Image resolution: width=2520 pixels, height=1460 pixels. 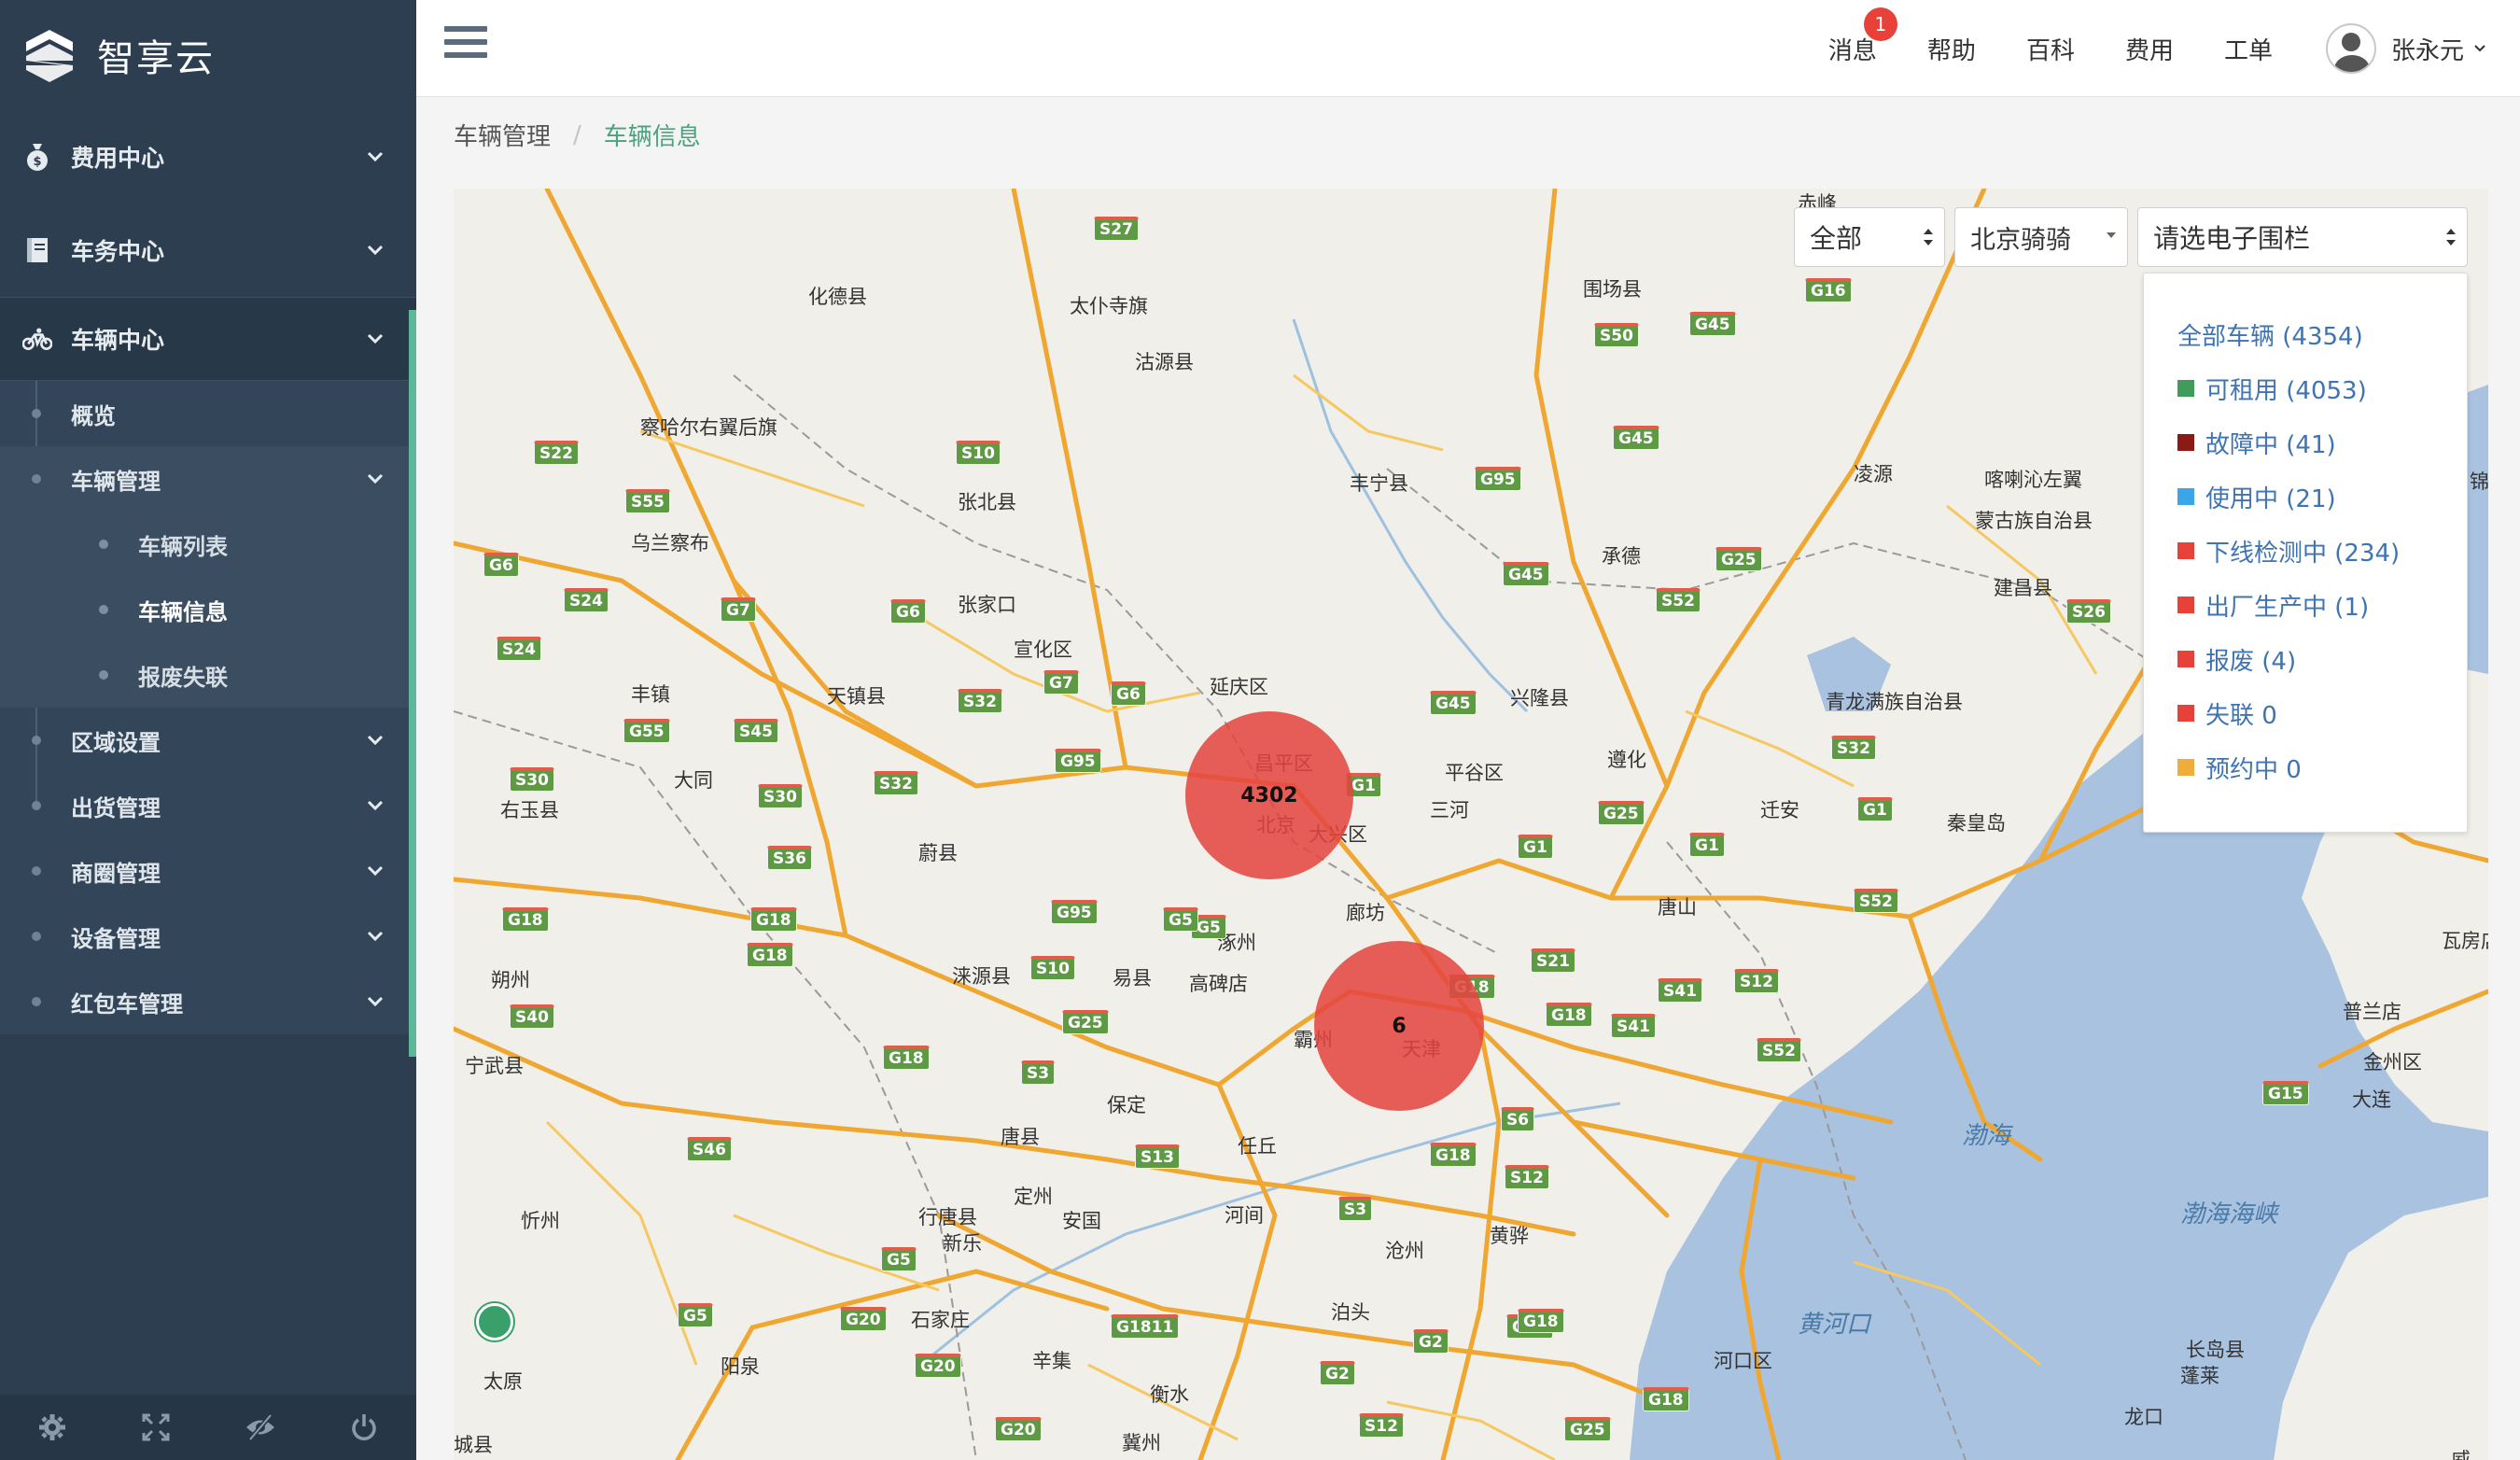 I want to click on breadcrumb-parent: 车辆管理, so click(x=502, y=135).